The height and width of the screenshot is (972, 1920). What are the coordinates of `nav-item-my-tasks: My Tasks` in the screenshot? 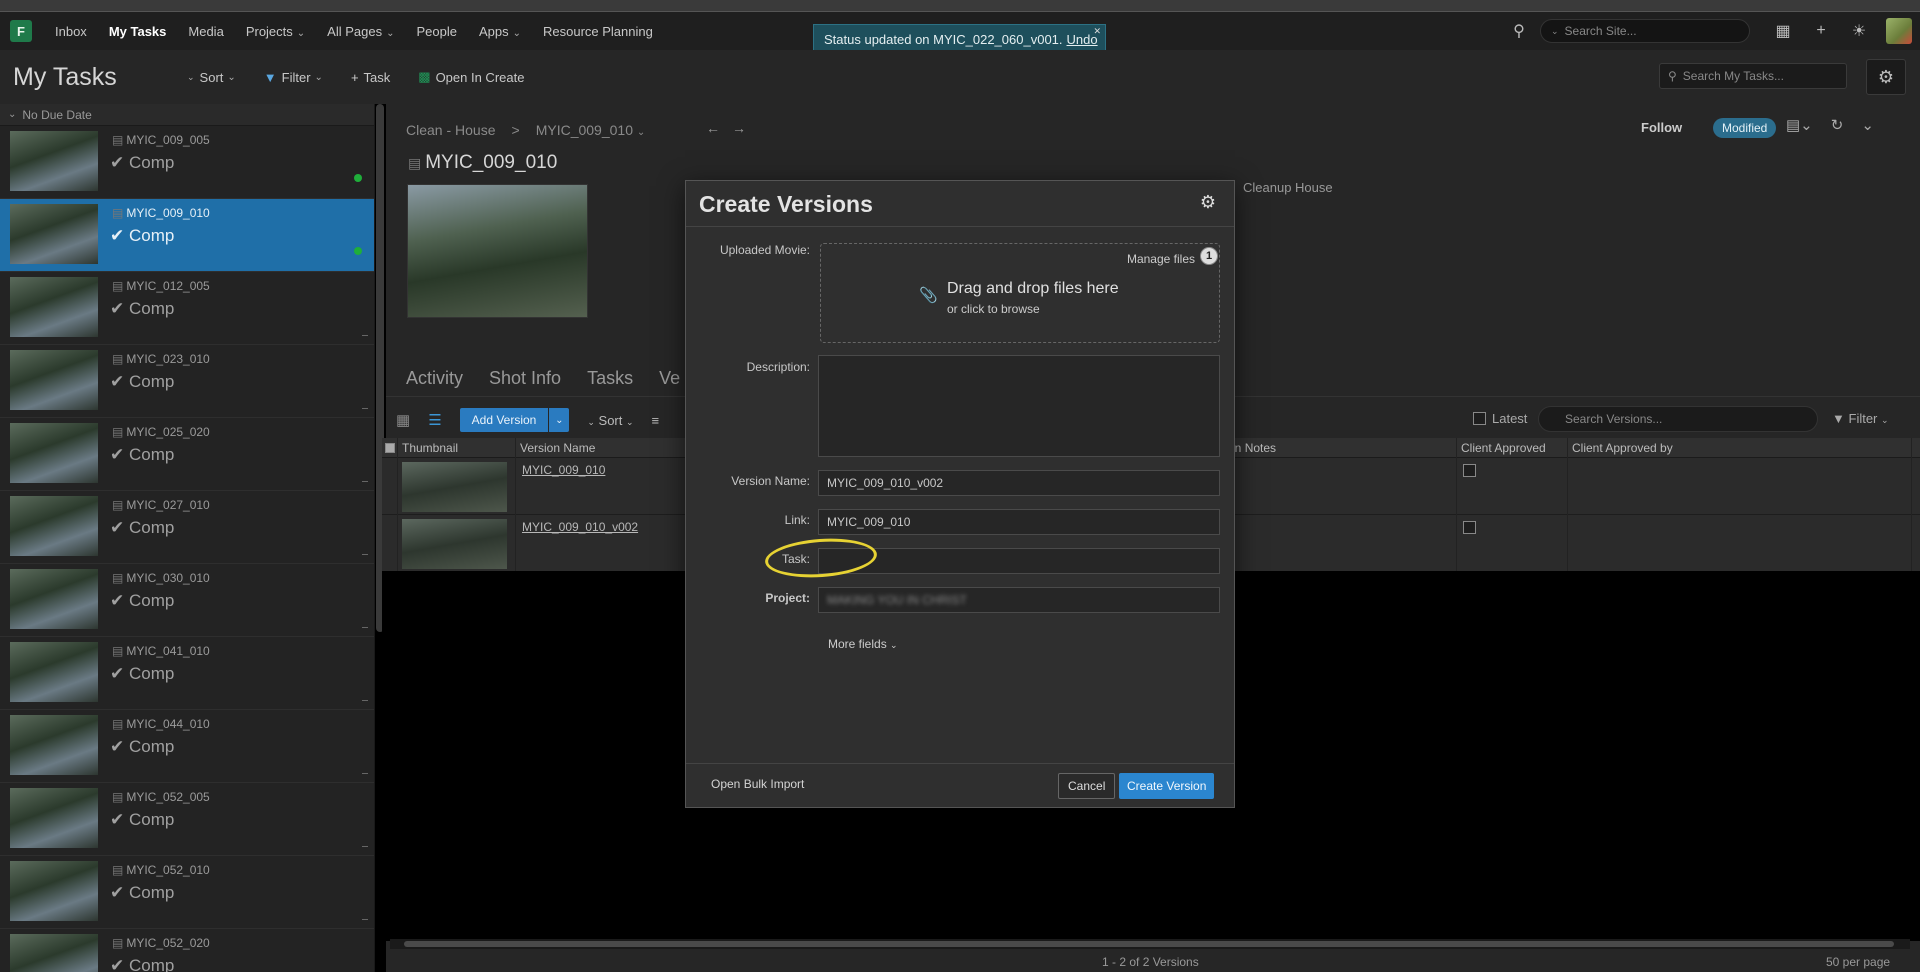 It's located at (138, 31).